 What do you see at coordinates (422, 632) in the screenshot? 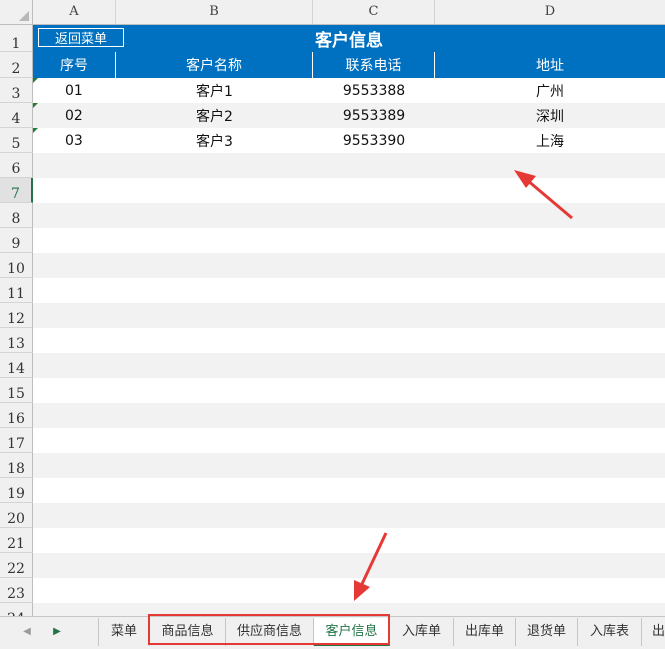
I see `tab-inbound-order: 入库单` at bounding box center [422, 632].